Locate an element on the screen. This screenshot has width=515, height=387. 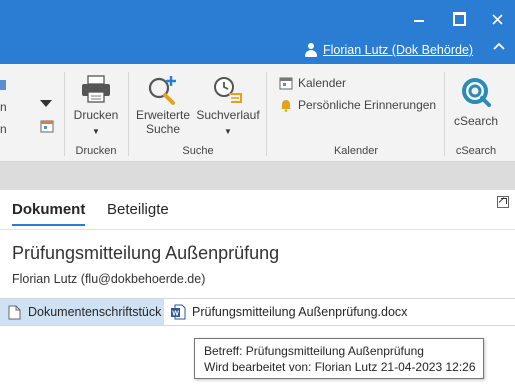
user-icon is located at coordinates (311, 50).